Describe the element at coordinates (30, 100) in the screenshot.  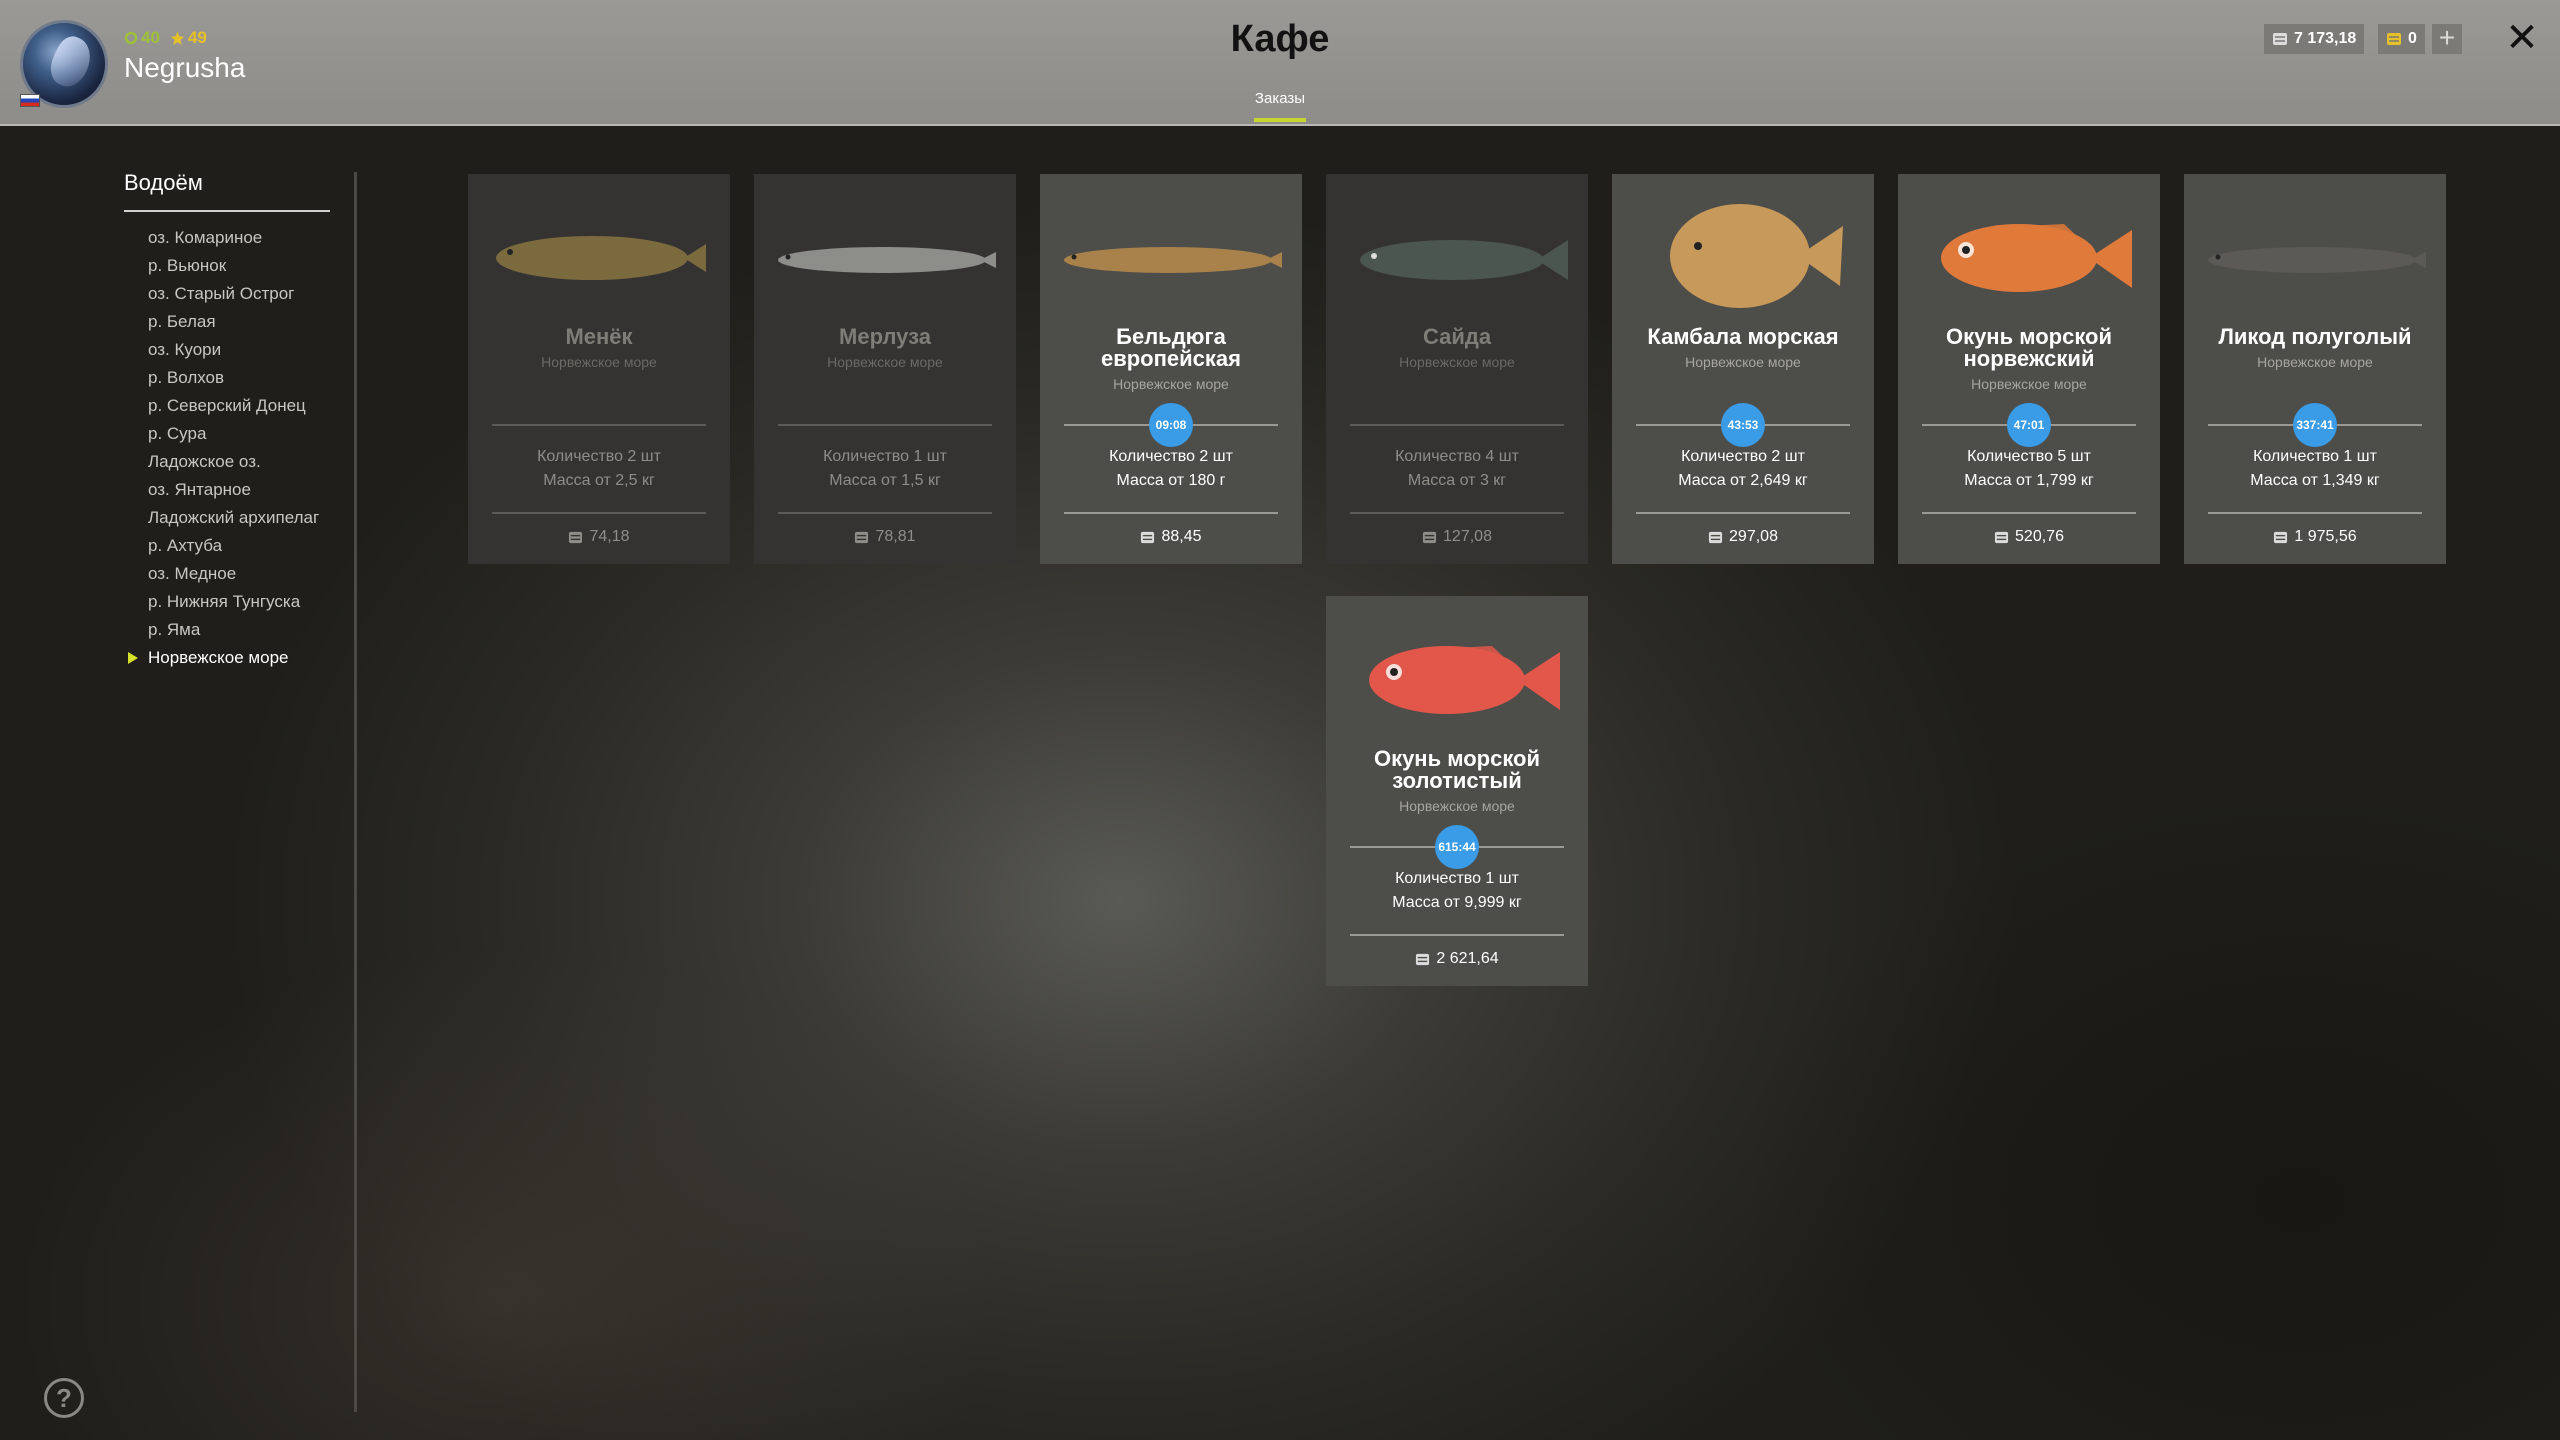
I see `country-flag-icon` at that location.